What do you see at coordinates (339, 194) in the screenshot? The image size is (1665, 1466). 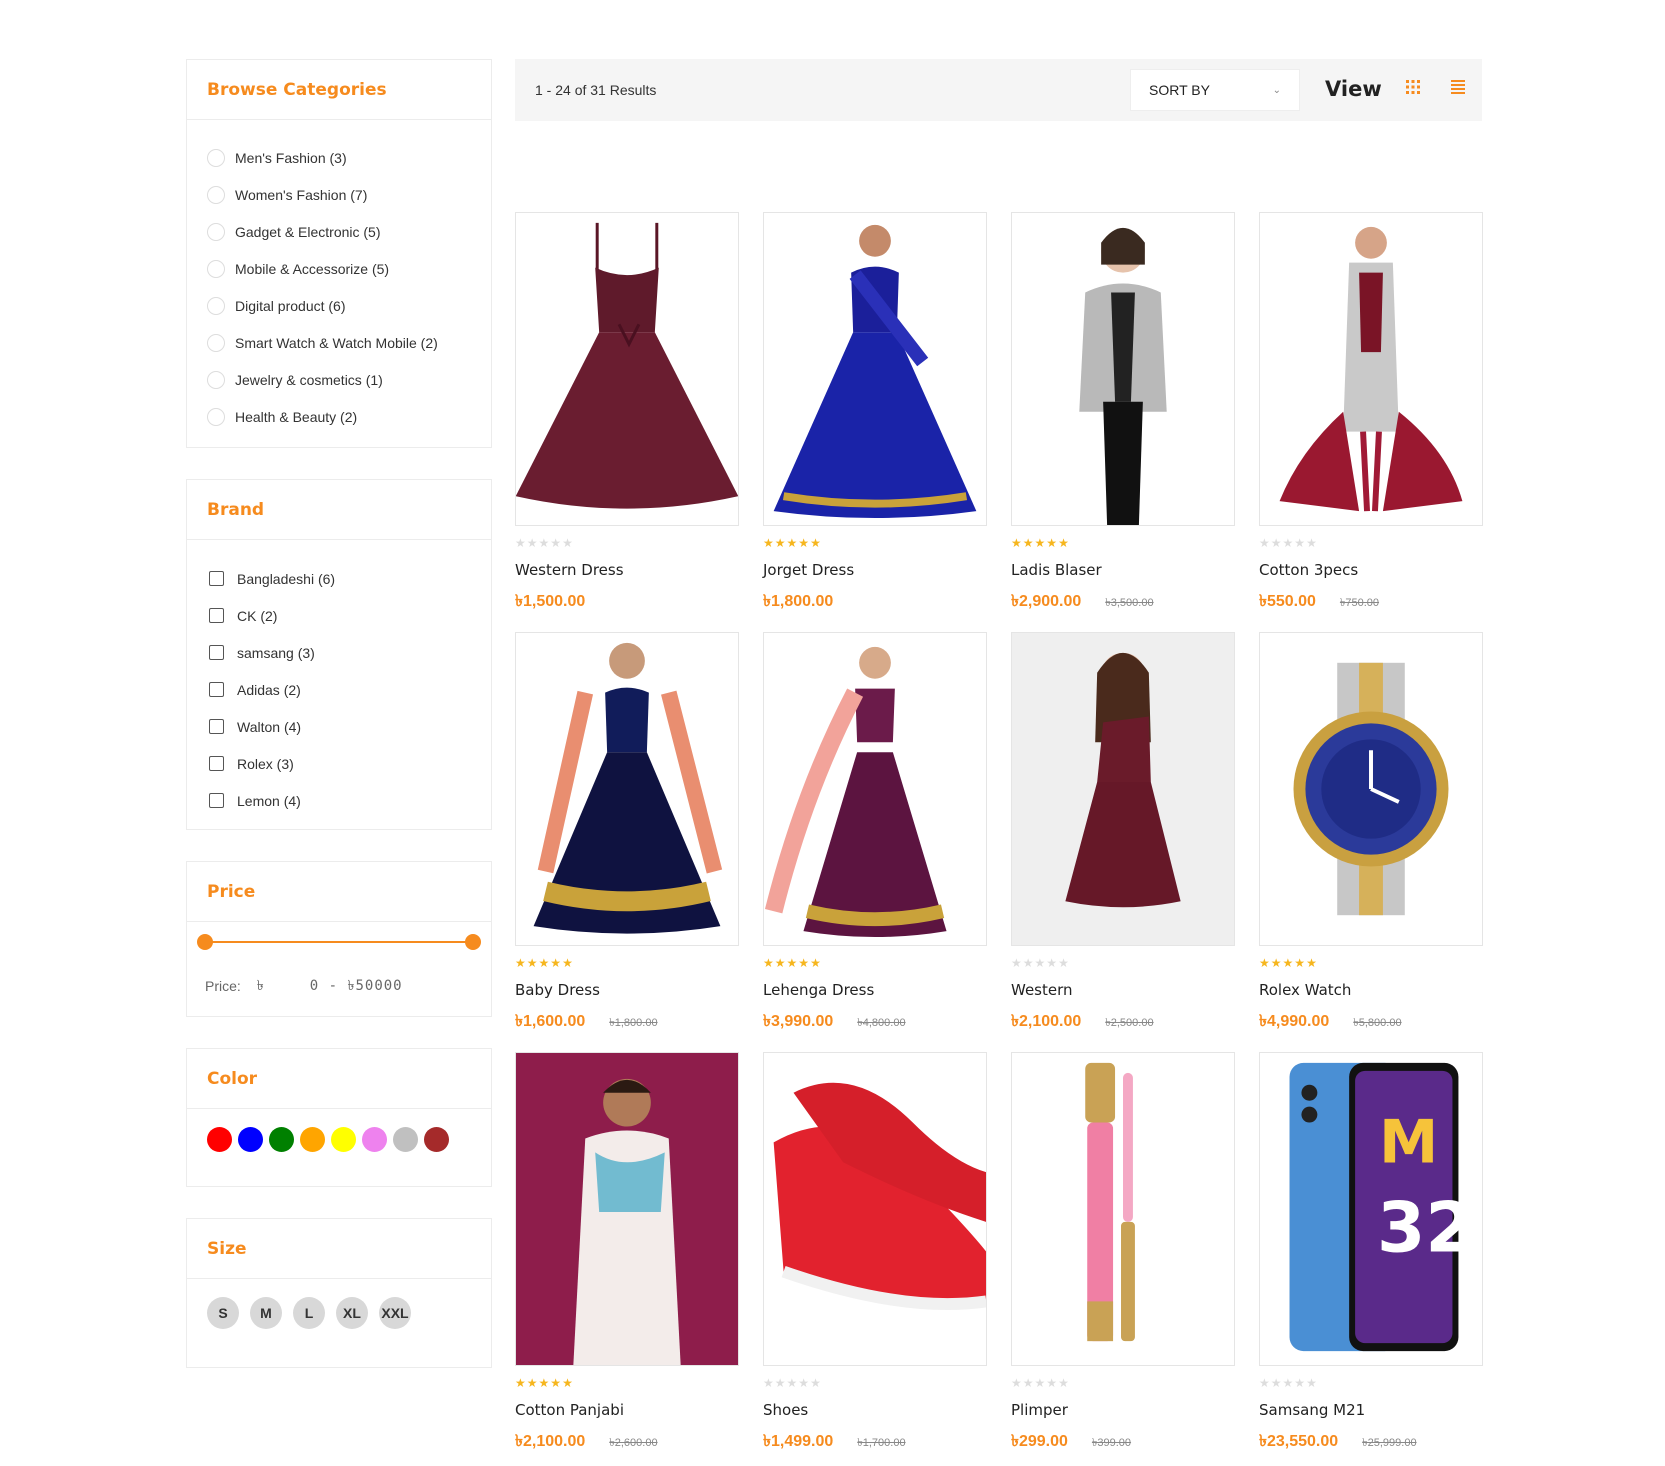 I see `category-womens-fashion: Women's Fashion (7)` at bounding box center [339, 194].